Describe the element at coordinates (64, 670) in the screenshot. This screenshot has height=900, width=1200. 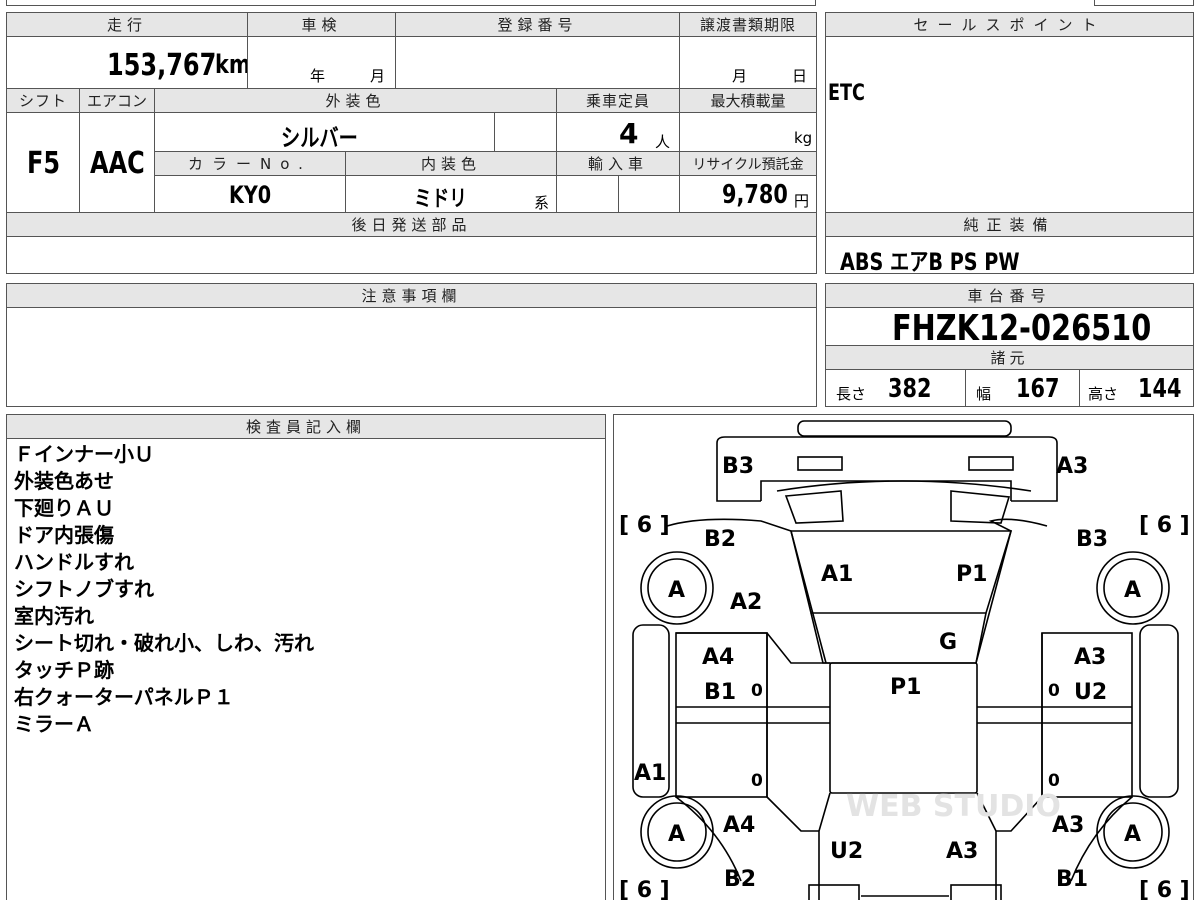
I see `note-line: タッチＰ跡` at that location.